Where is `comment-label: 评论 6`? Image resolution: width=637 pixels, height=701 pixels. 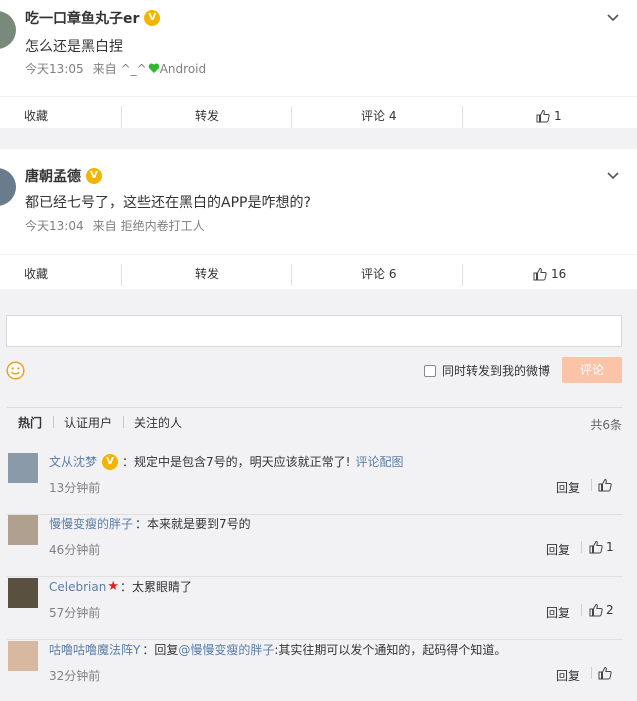 comment-label: 评论 6 is located at coordinates (379, 274).